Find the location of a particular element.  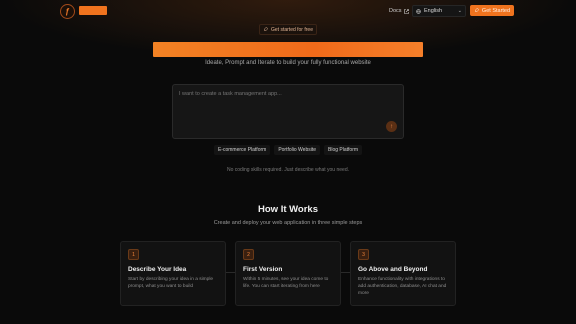

how-it-works-title: How It Works is located at coordinates (288, 209).